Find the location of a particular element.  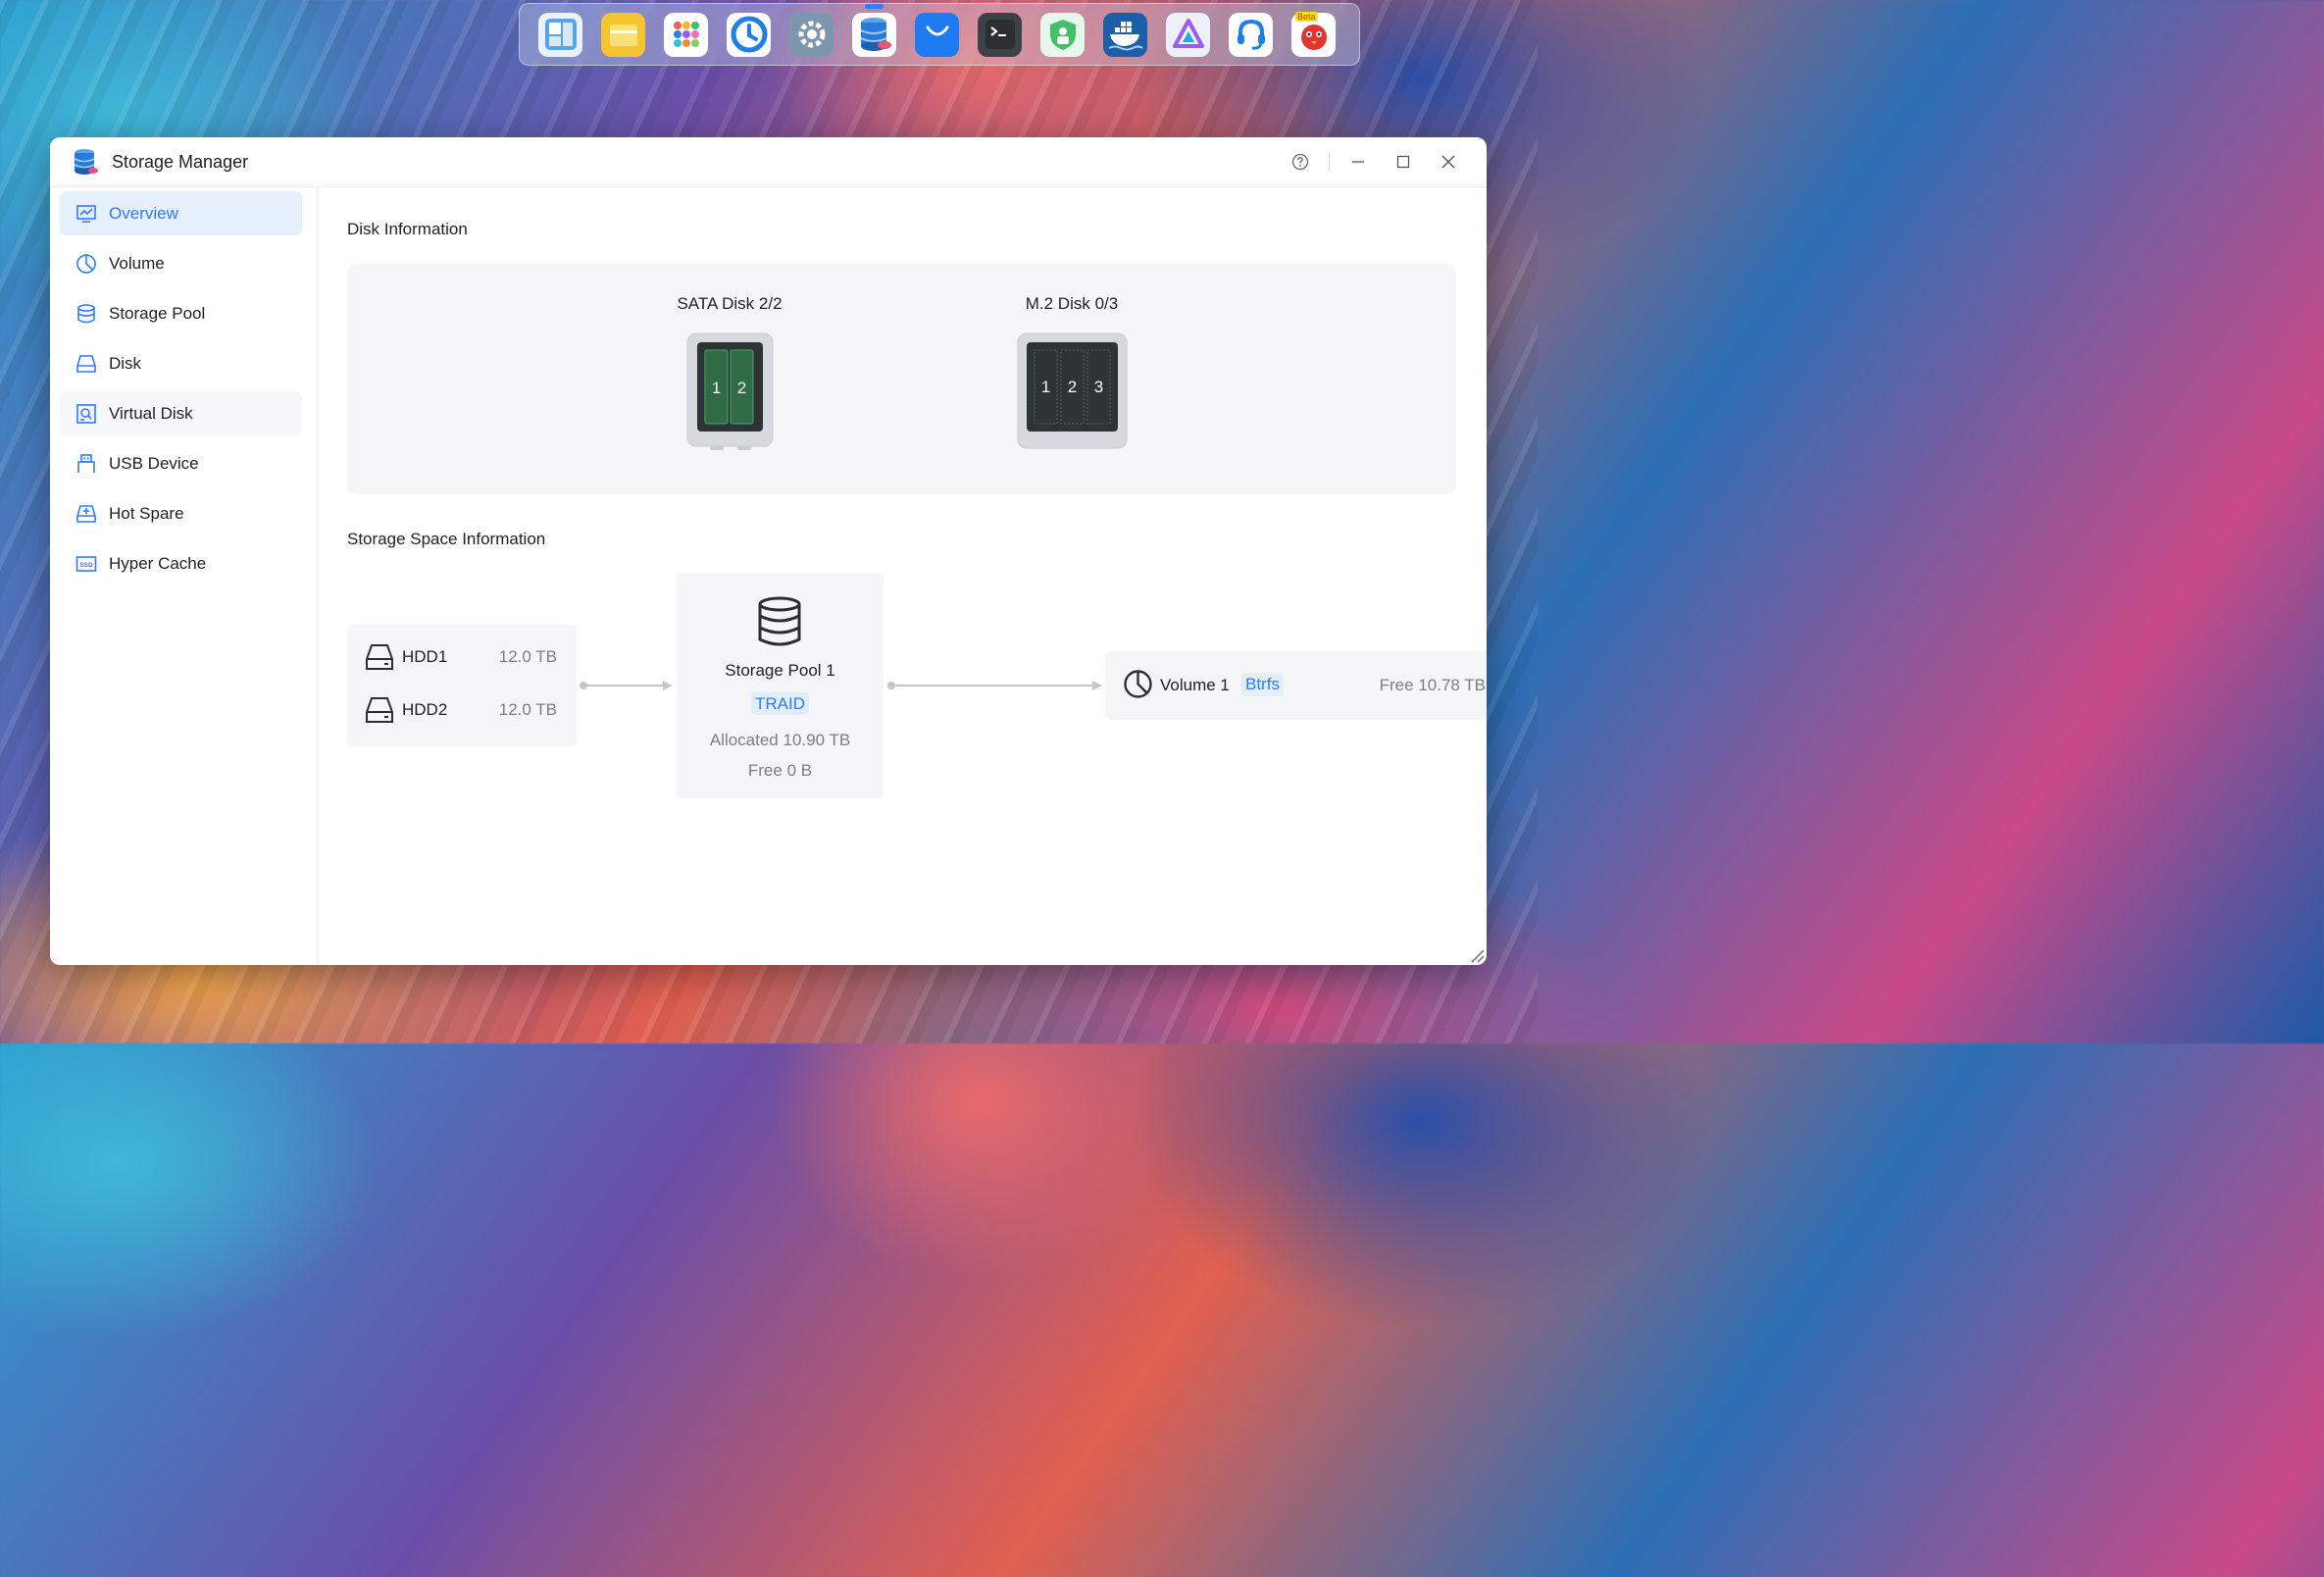

close-button is located at coordinates (1448, 162).